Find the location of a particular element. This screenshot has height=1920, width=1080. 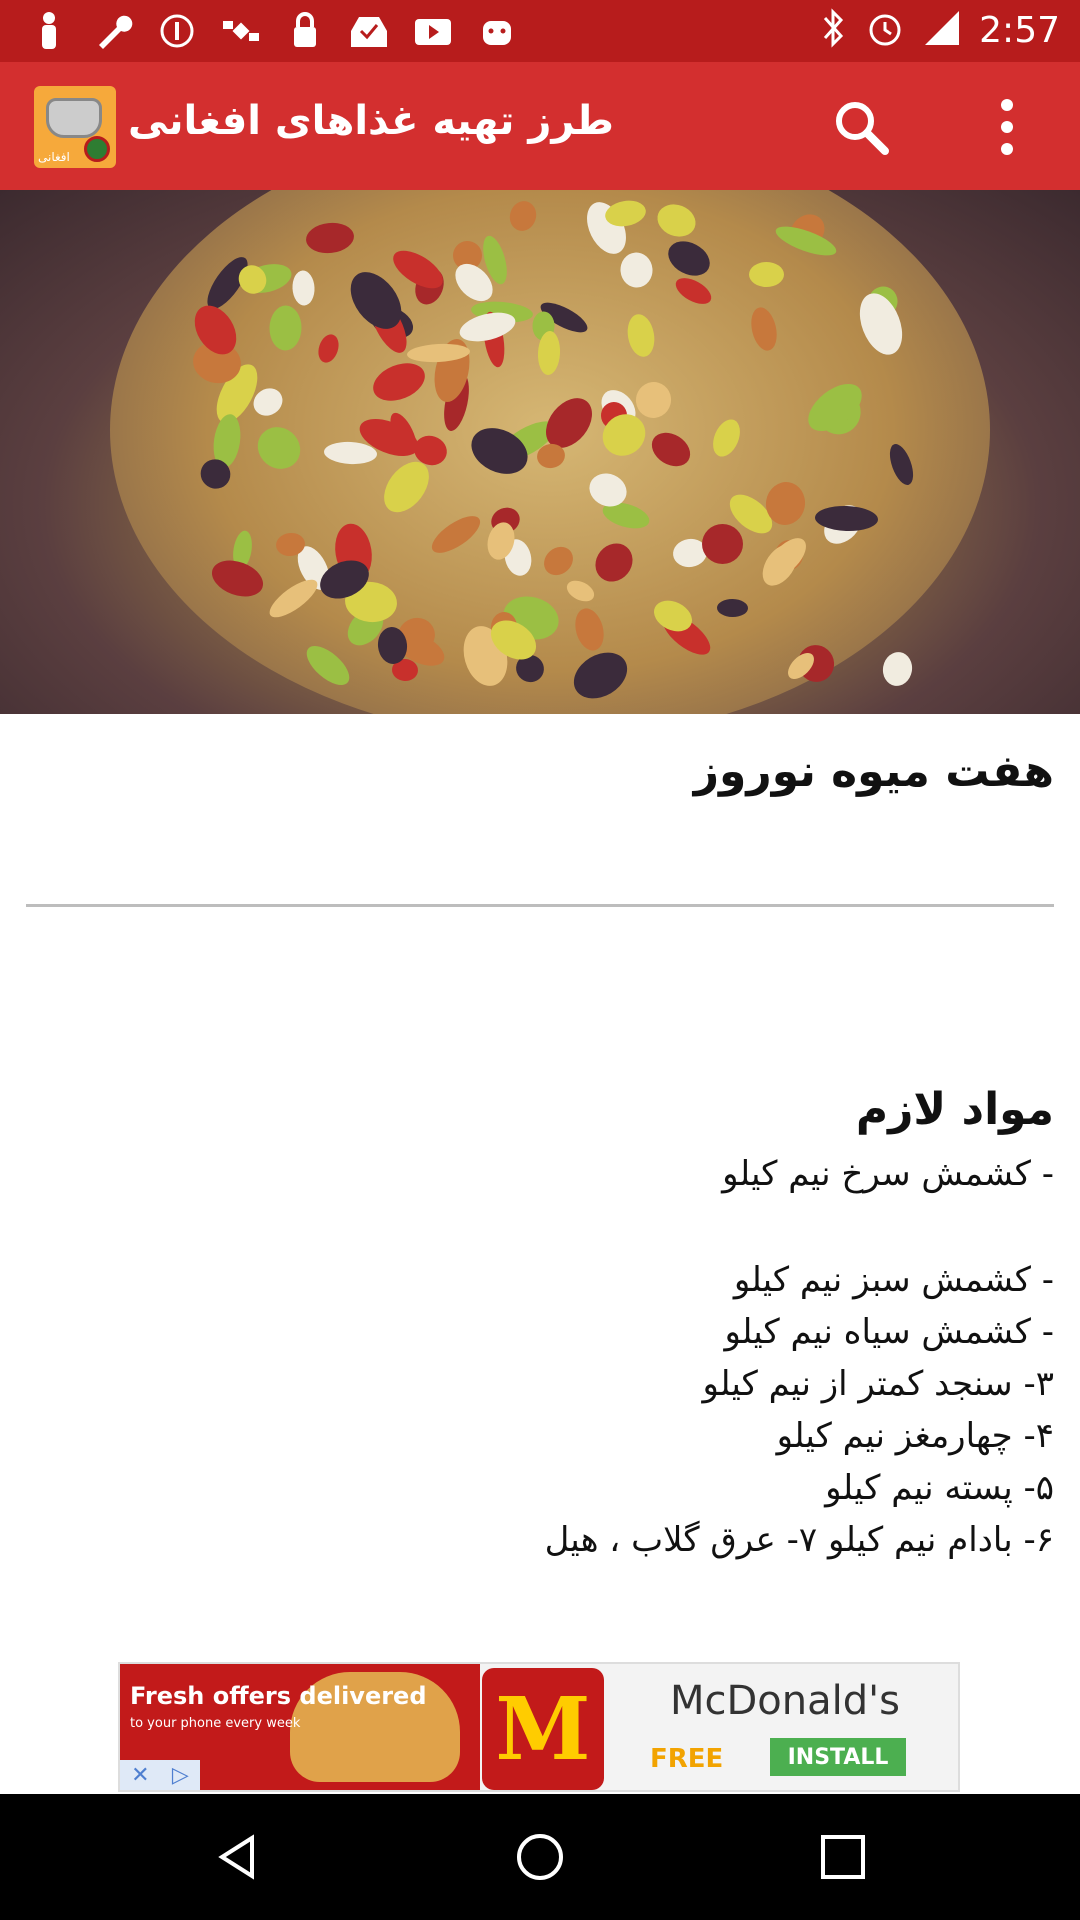

home-icon is located at coordinates (540, 1857).